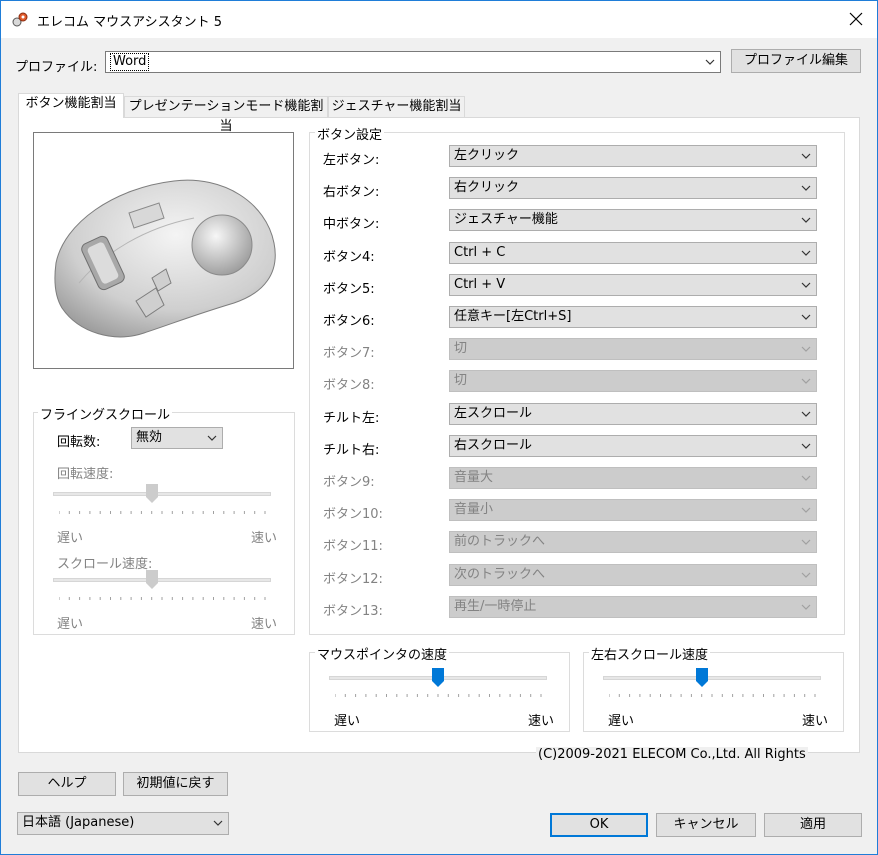 This screenshot has height=855, width=878. I want to click on button-row-value: 音量小, so click(474, 509).